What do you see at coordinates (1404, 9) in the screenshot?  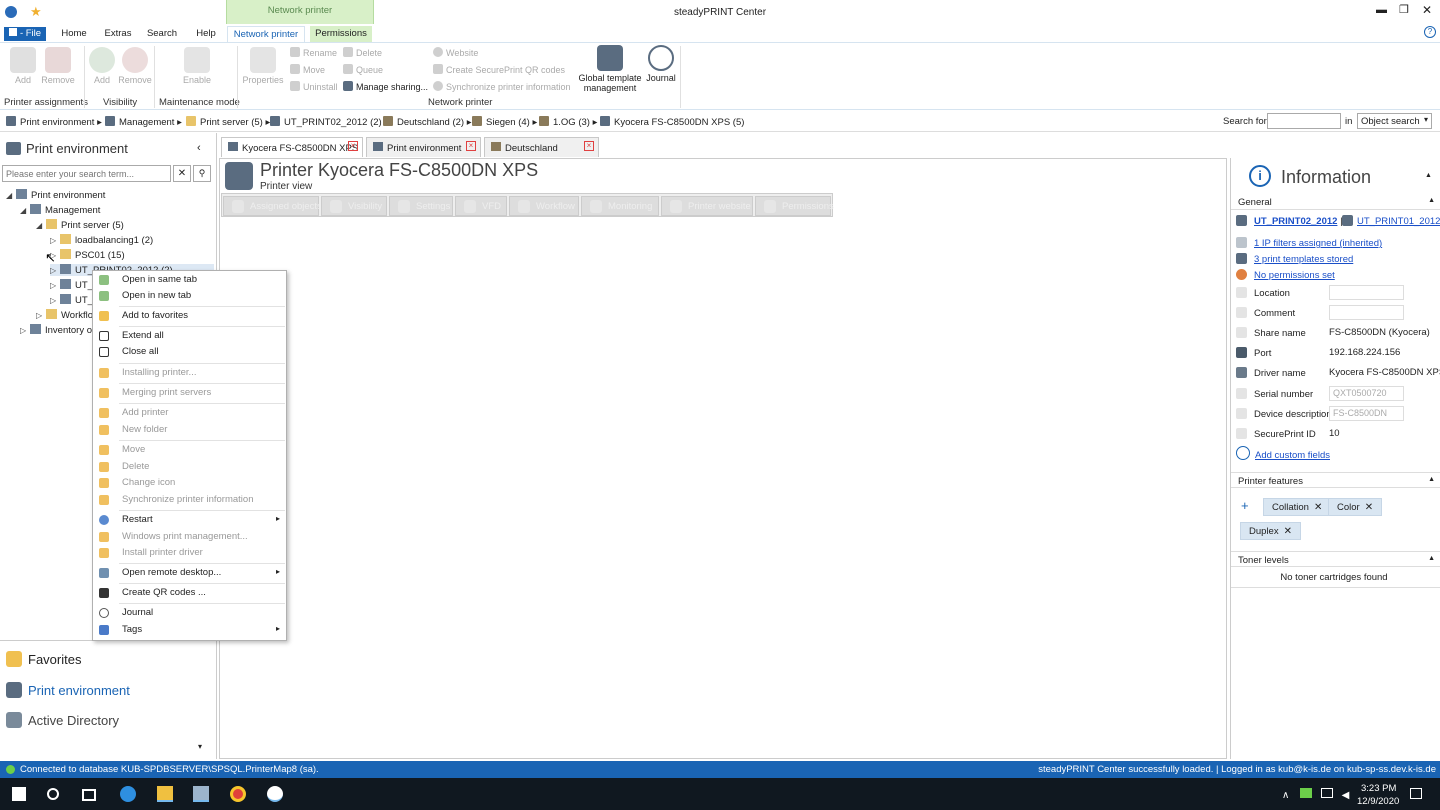 I see `restore-button: ❐` at bounding box center [1404, 9].